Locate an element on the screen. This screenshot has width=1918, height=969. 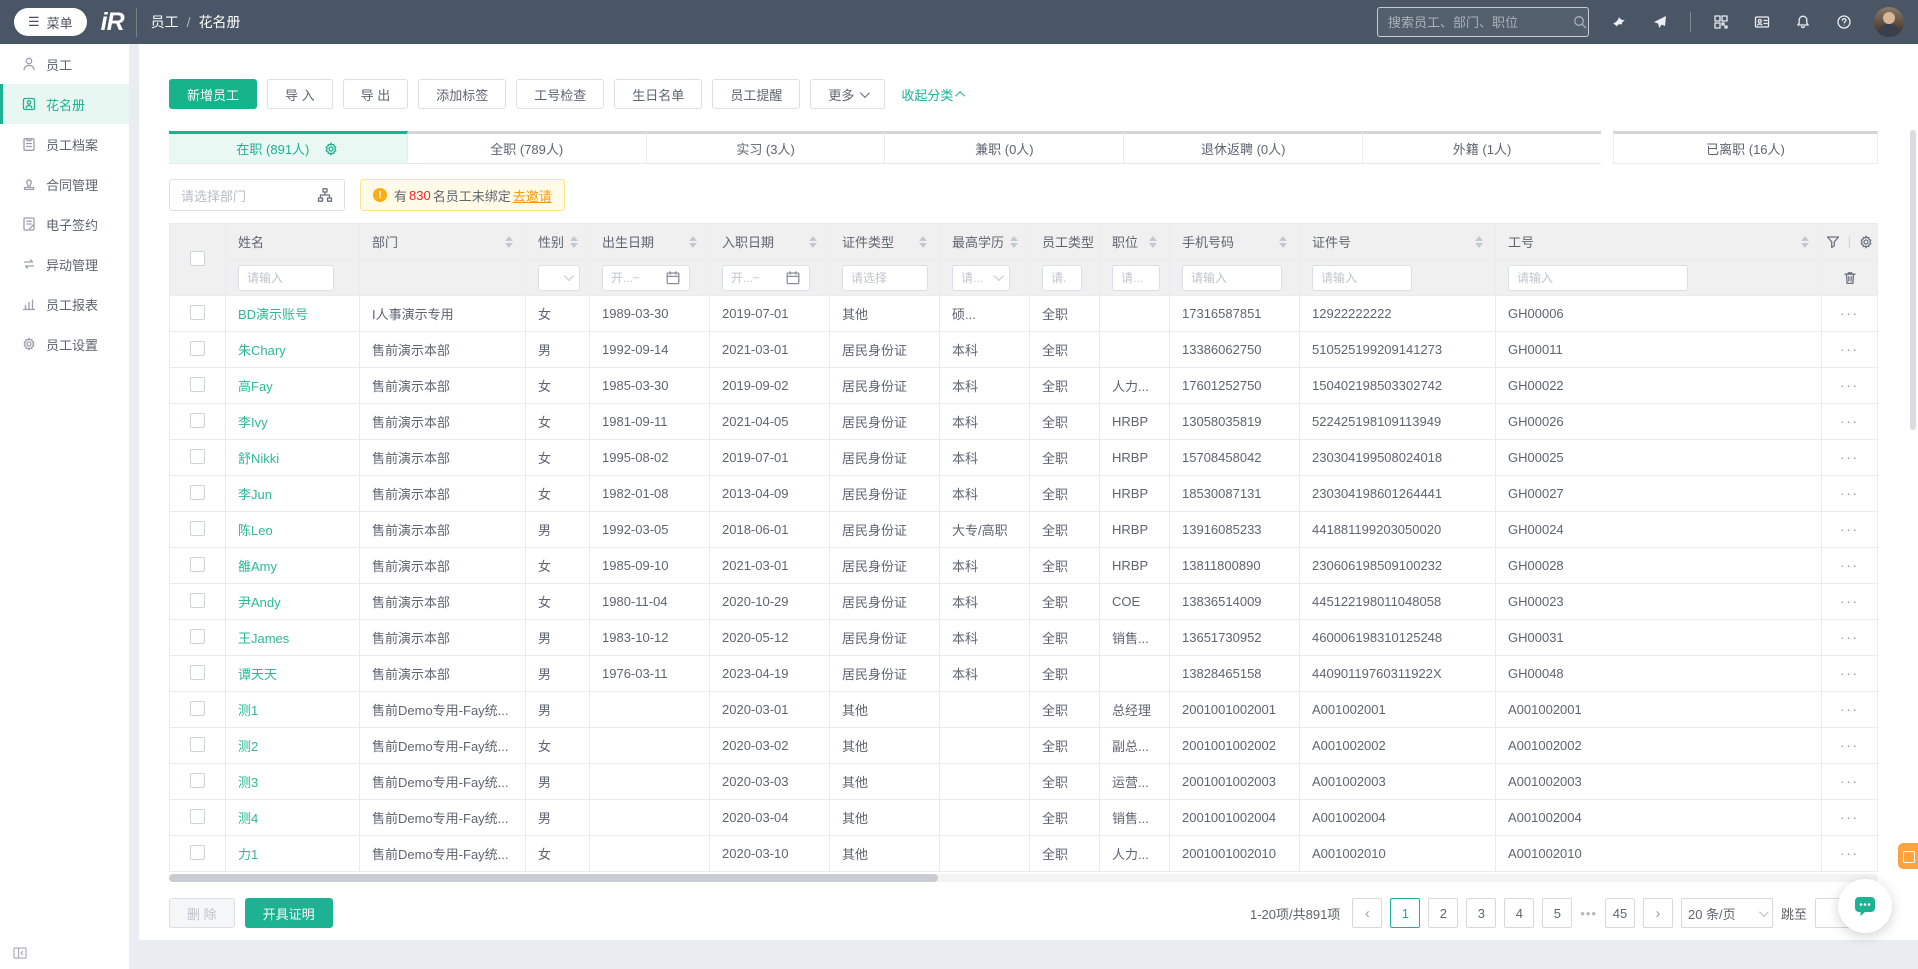
employee-name-link: 王James is located at coordinates (263, 638).